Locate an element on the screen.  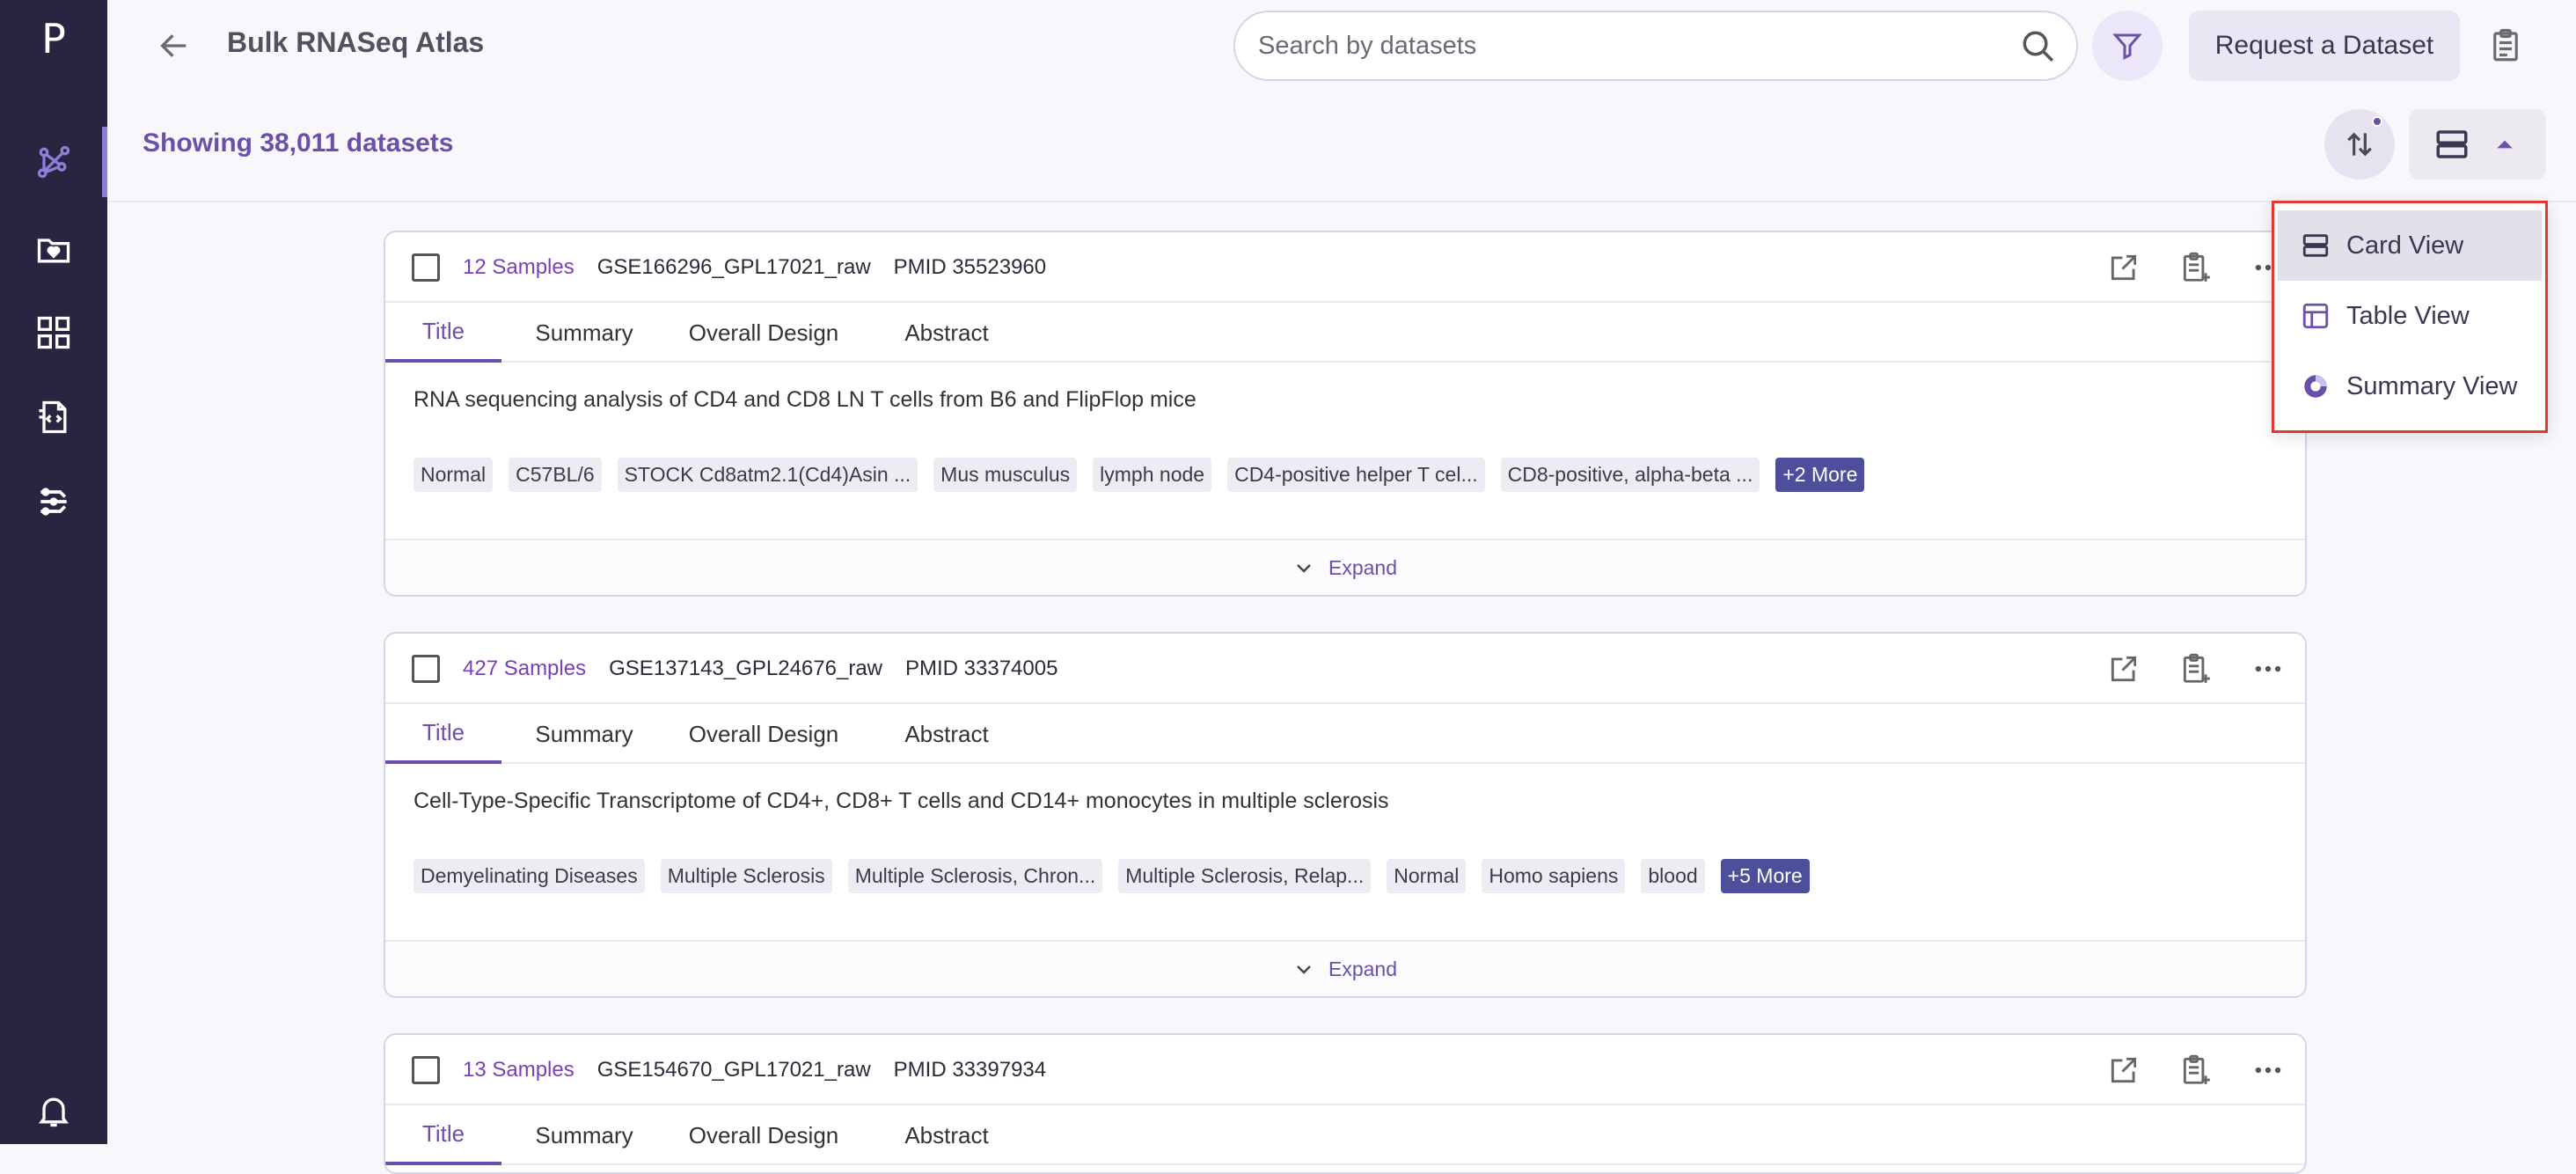
menu-item-card-view: Card View is located at coordinates (2410, 245).